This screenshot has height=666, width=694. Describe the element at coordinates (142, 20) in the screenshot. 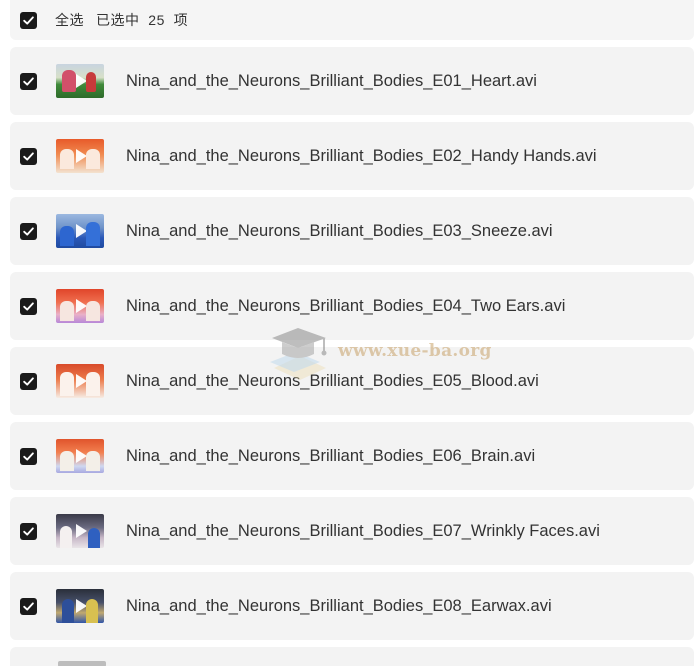

I see `selected-count-text: 已选中 25 项` at that location.